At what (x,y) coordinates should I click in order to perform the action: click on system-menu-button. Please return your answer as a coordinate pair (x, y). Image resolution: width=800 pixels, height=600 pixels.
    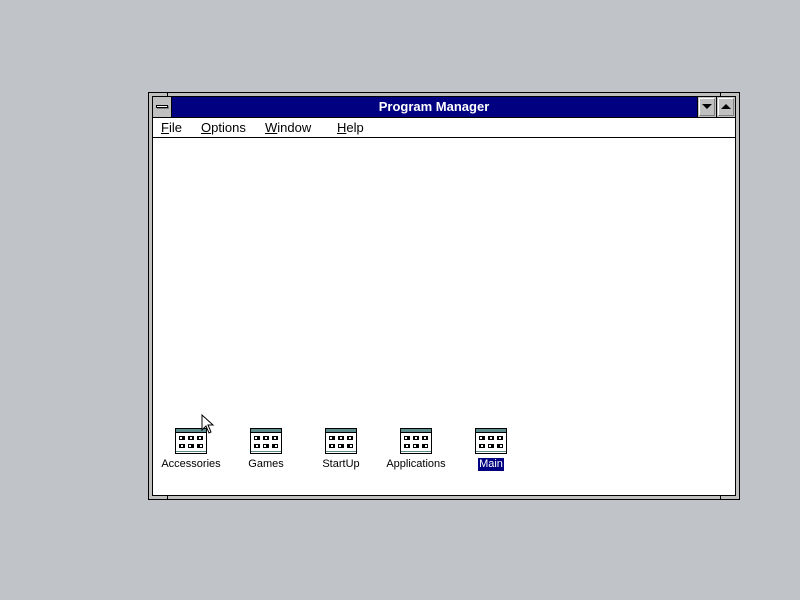
    Looking at the image, I should click on (162, 107).